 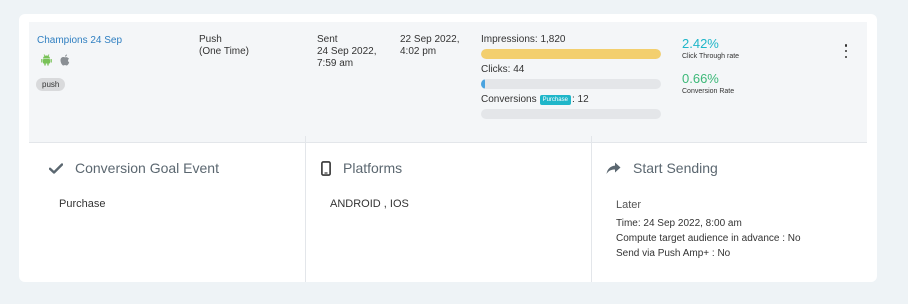 I want to click on sent-date: 24 Sep 2022,, so click(x=347, y=51).